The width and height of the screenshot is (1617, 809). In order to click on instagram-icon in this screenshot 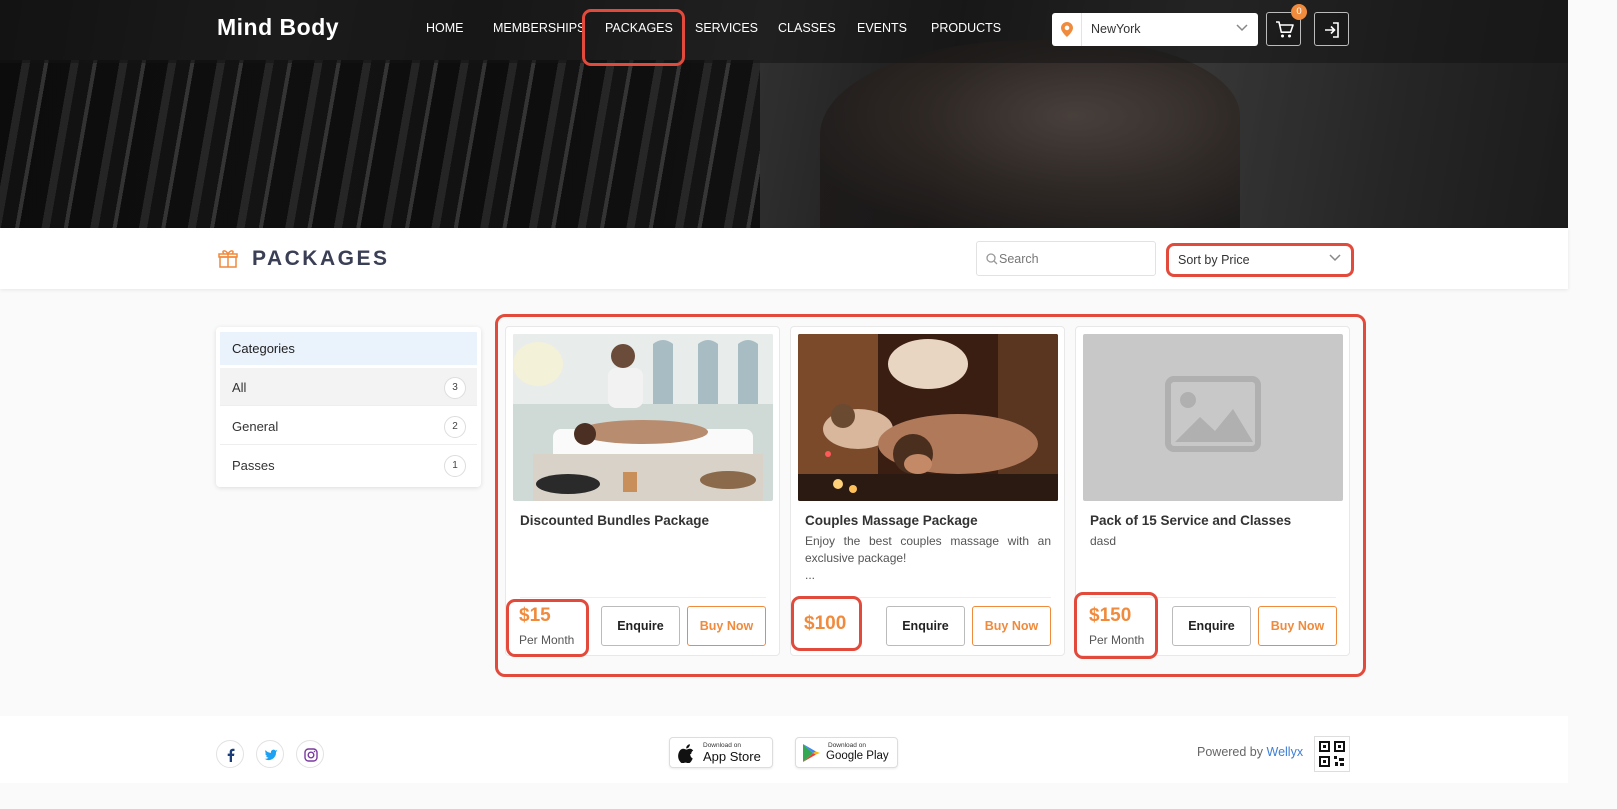, I will do `click(311, 755)`.